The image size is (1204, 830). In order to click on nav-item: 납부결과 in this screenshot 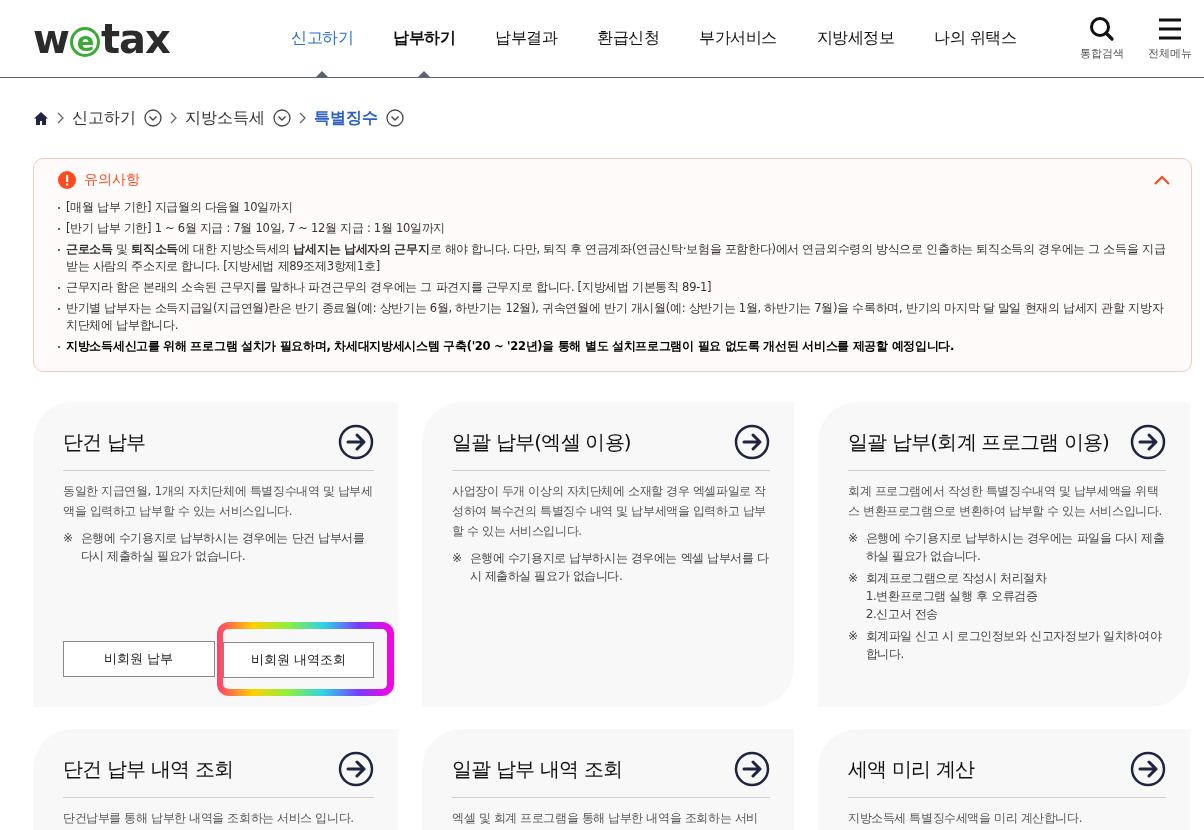, I will do `click(526, 38)`.